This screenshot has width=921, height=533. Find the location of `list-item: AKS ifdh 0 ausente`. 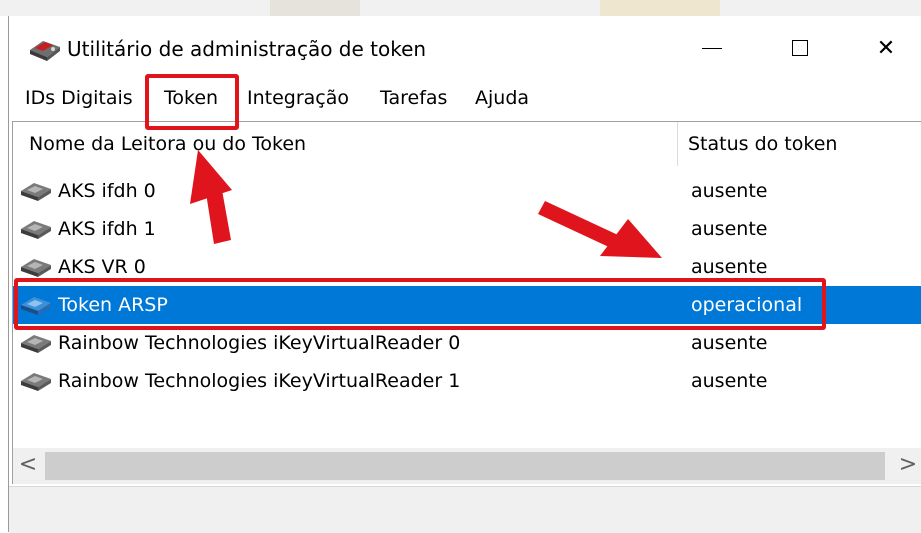

list-item: AKS ifdh 0 ausente is located at coordinates (467, 191).